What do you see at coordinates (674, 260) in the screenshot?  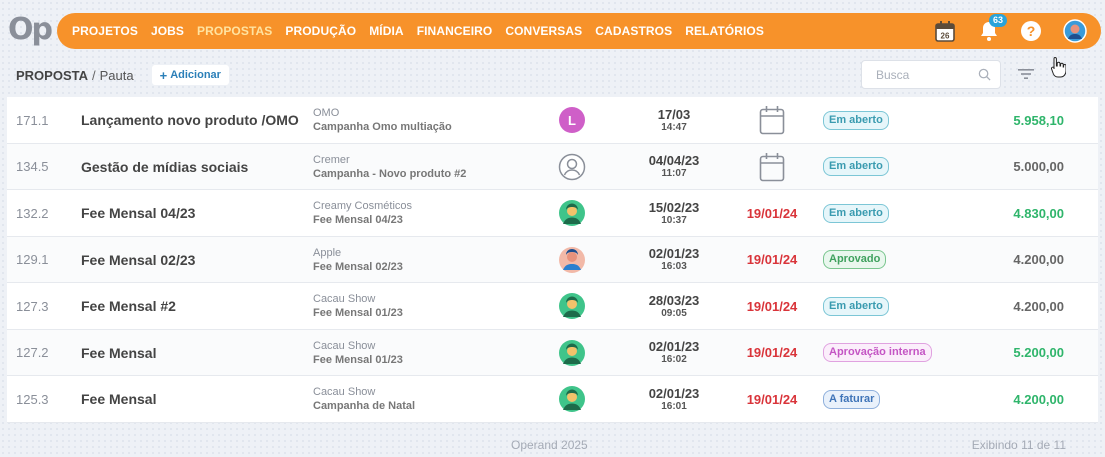 I see `row-date: 02/01/23 16:03` at bounding box center [674, 260].